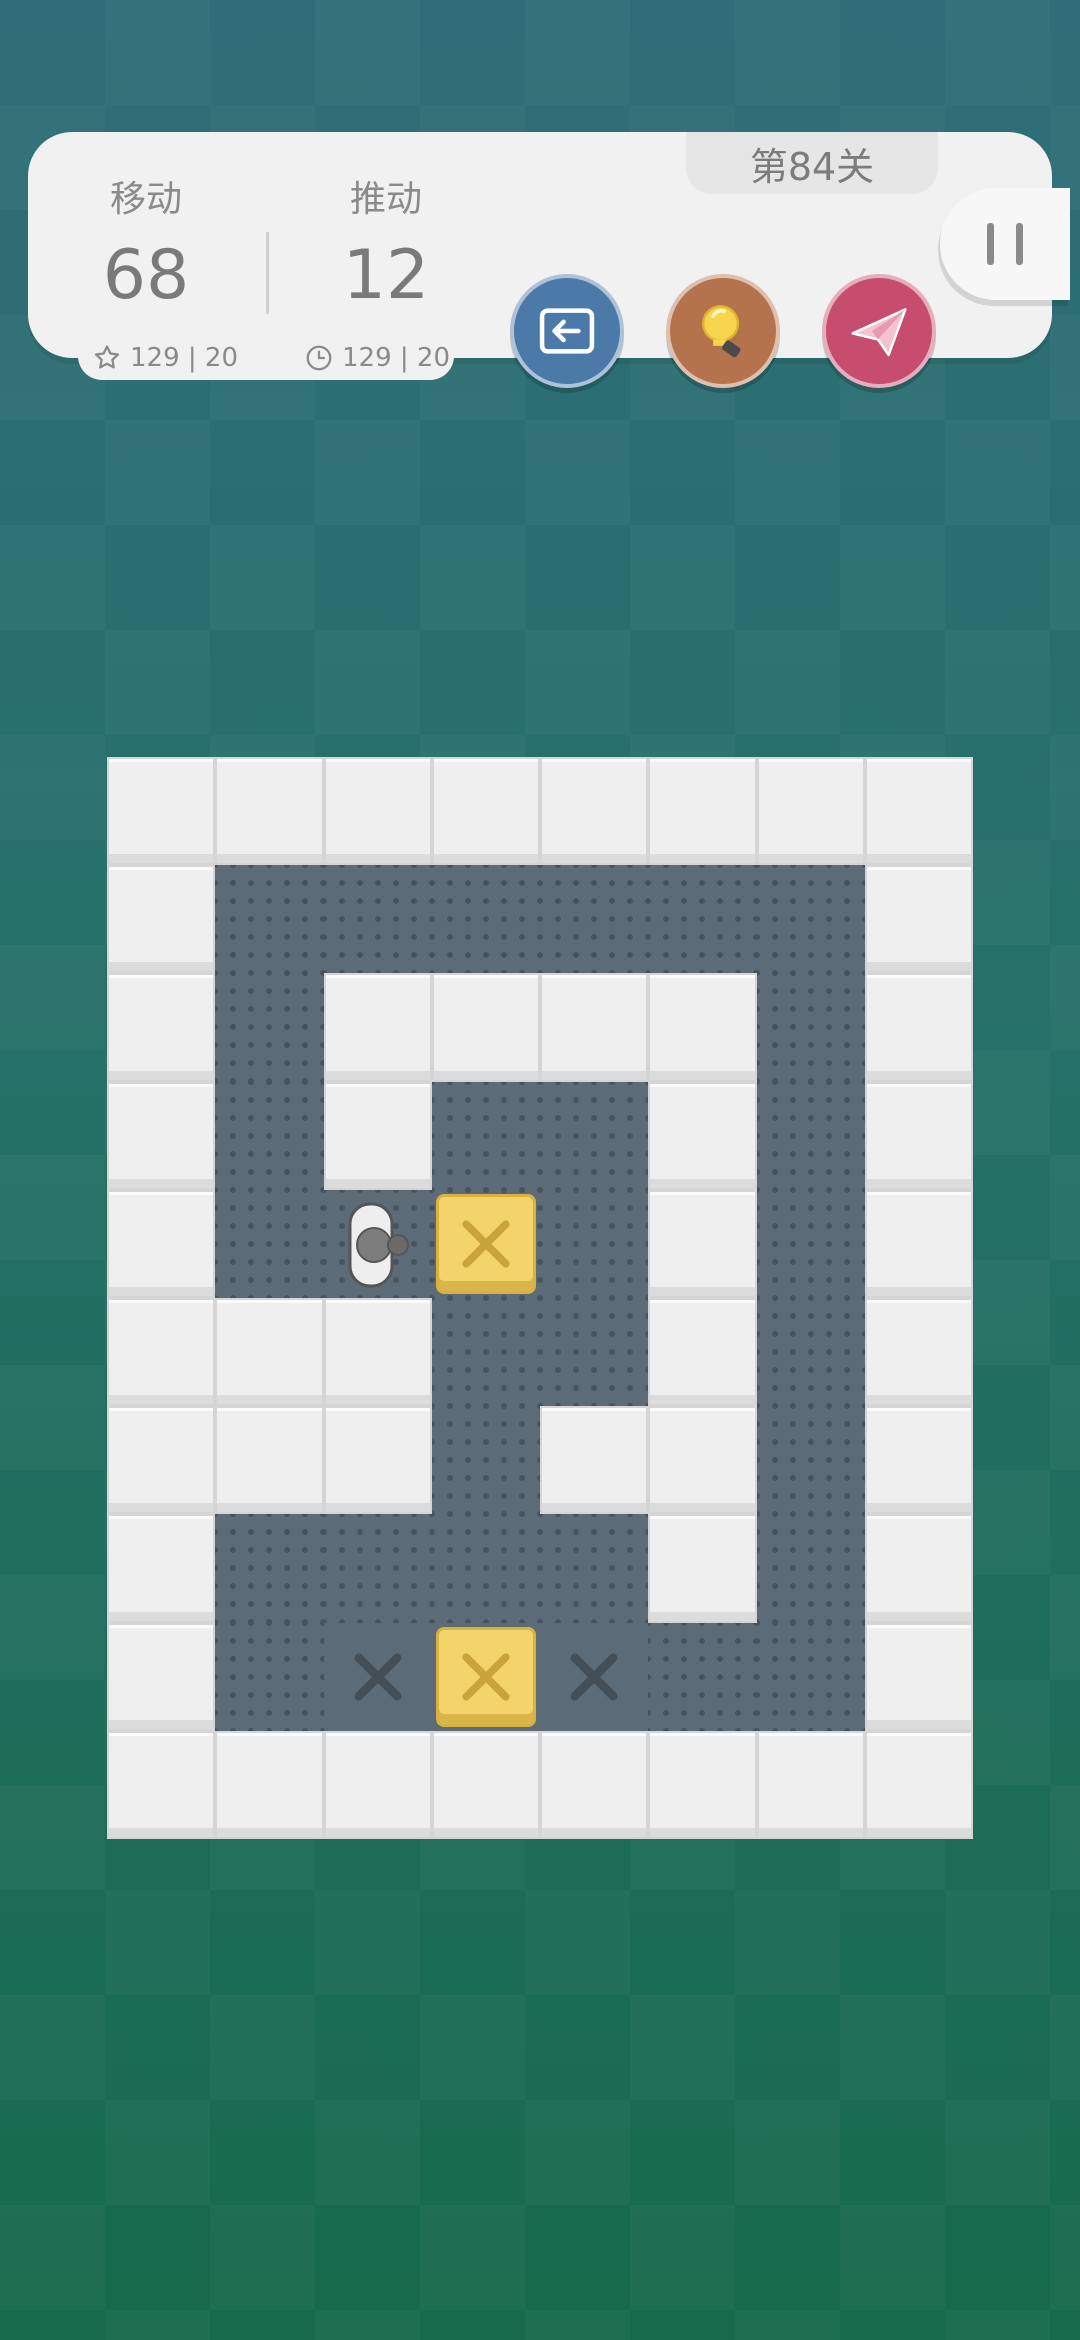 The image size is (1080, 2340). I want to click on share-button, so click(879, 331).